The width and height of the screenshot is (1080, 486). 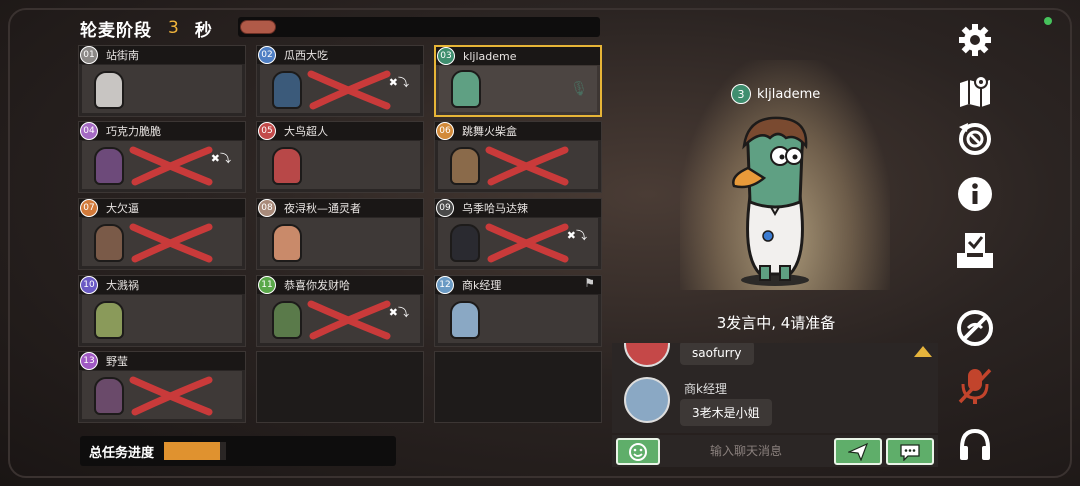 I want to click on kicked-icon: ✖⤵, so click(x=576, y=235).